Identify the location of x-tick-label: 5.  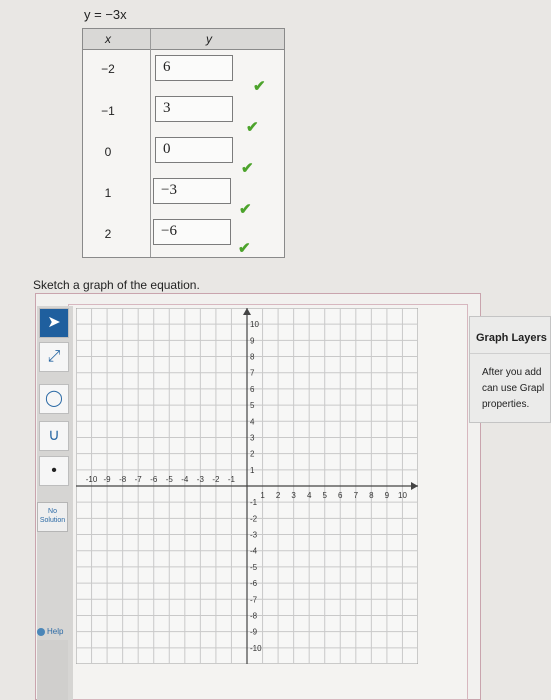
(325, 495).